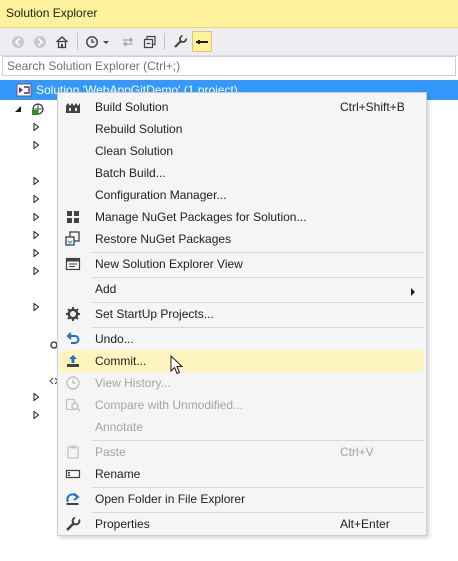 This screenshot has height=561, width=458. Describe the element at coordinates (73, 339) in the screenshot. I see `undo-icon` at that location.